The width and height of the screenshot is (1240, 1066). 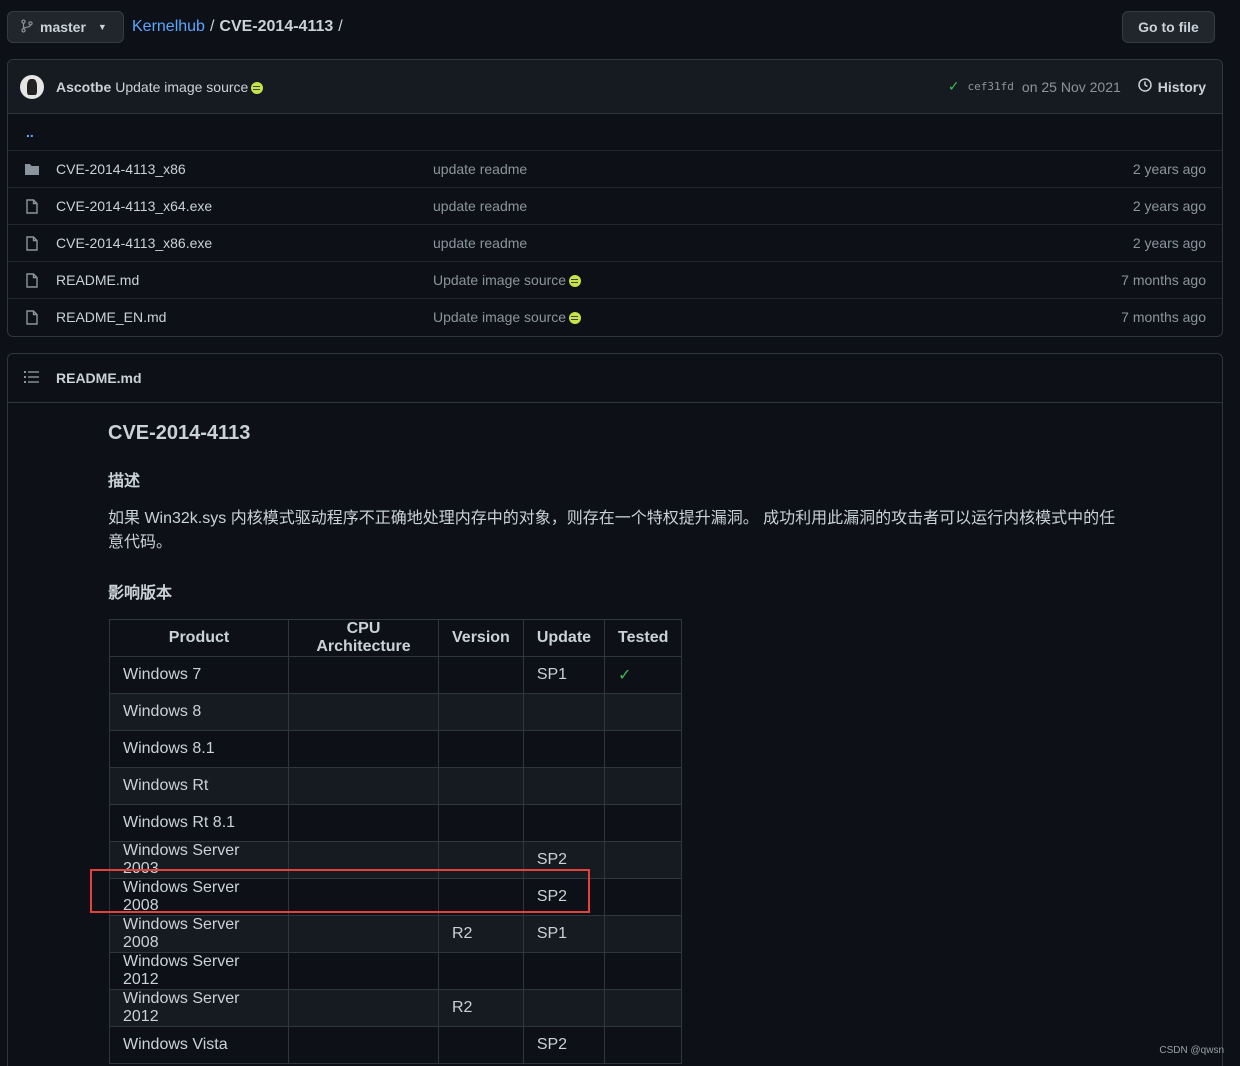 What do you see at coordinates (643, 638) in the screenshot?
I see `column-header: Tested` at bounding box center [643, 638].